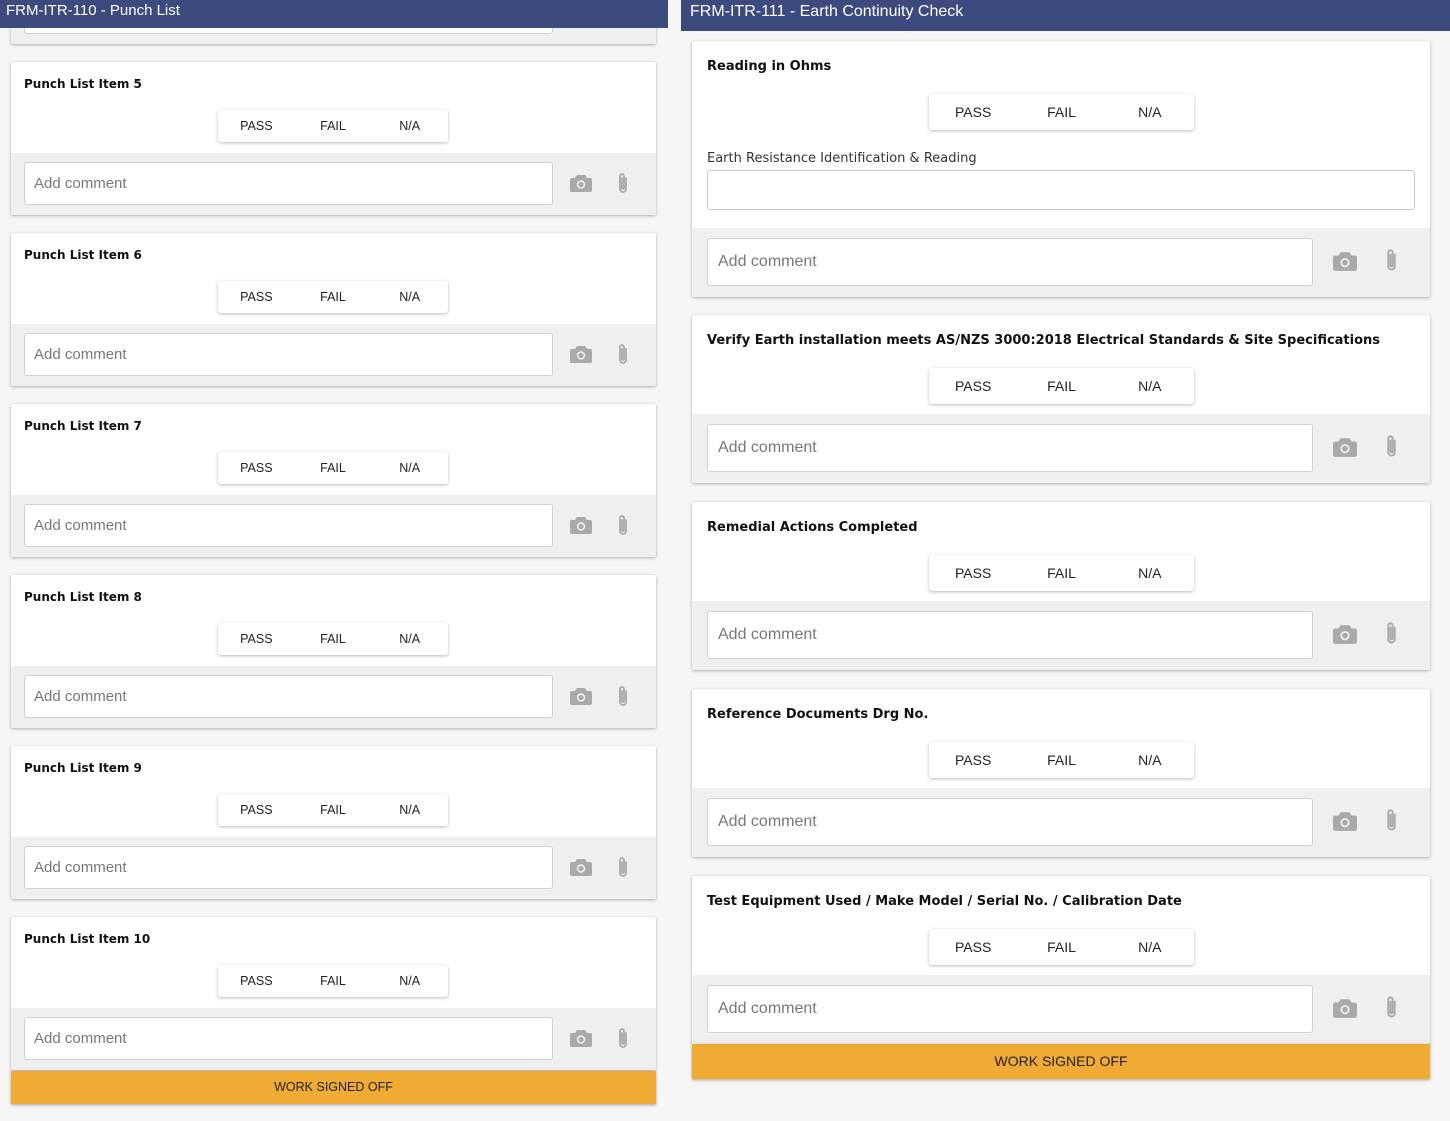 Image resolution: width=1450 pixels, height=1121 pixels. What do you see at coordinates (812, 527) in the screenshot?
I see `item-title: Remedial Actions Completed` at bounding box center [812, 527].